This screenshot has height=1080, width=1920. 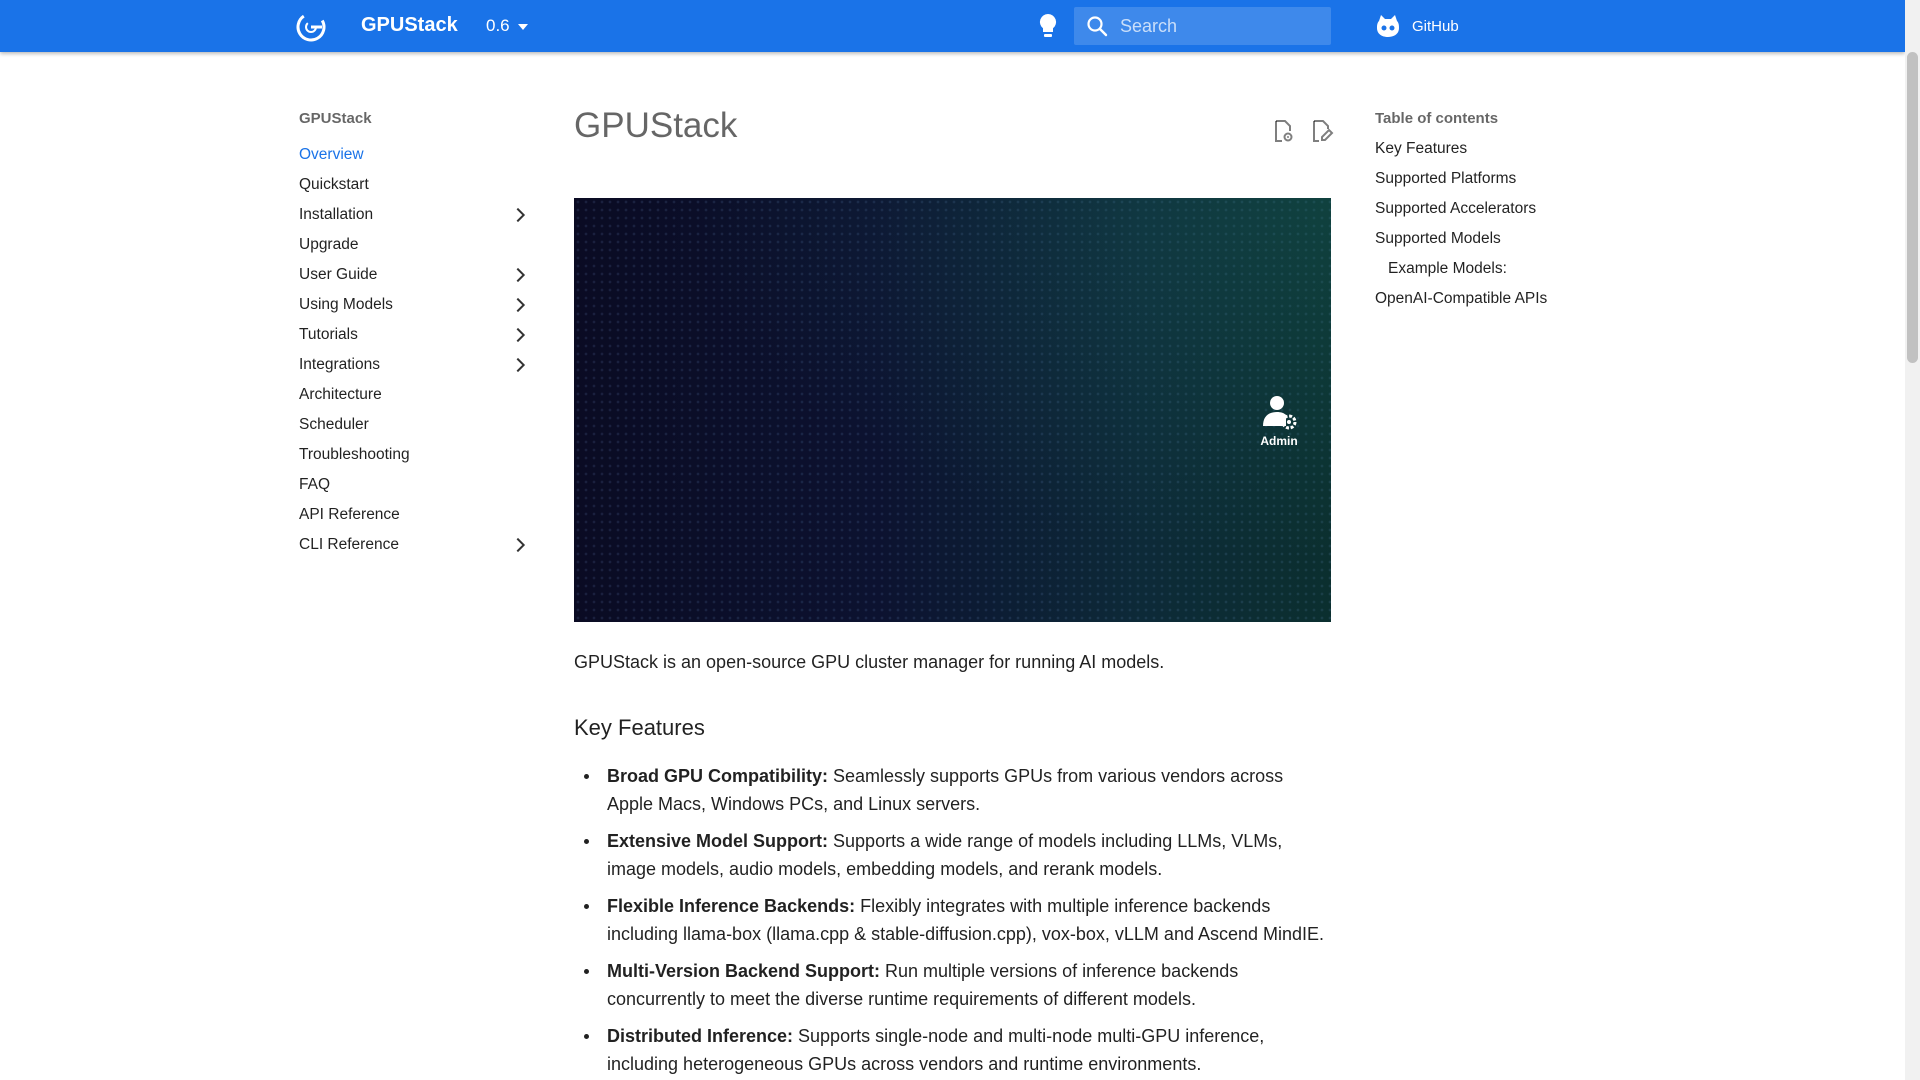 What do you see at coordinates (414, 395) in the screenshot?
I see `nav-item-architecture: Architecture` at bounding box center [414, 395].